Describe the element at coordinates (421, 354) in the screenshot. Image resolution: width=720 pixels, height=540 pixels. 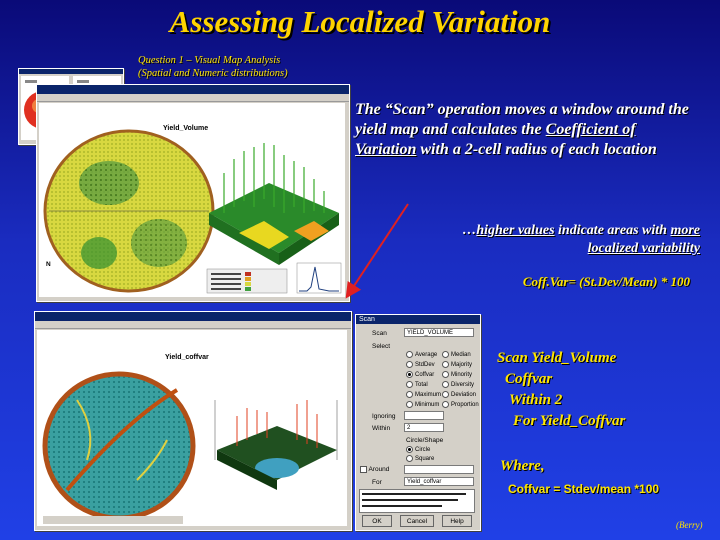
I see `option-average-radio: Average` at that location.